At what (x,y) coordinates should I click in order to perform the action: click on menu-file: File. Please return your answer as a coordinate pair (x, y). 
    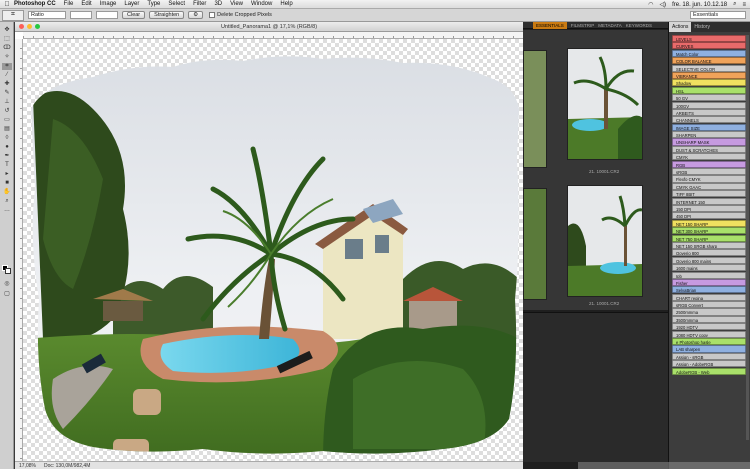
    Looking at the image, I should click on (69, 4).